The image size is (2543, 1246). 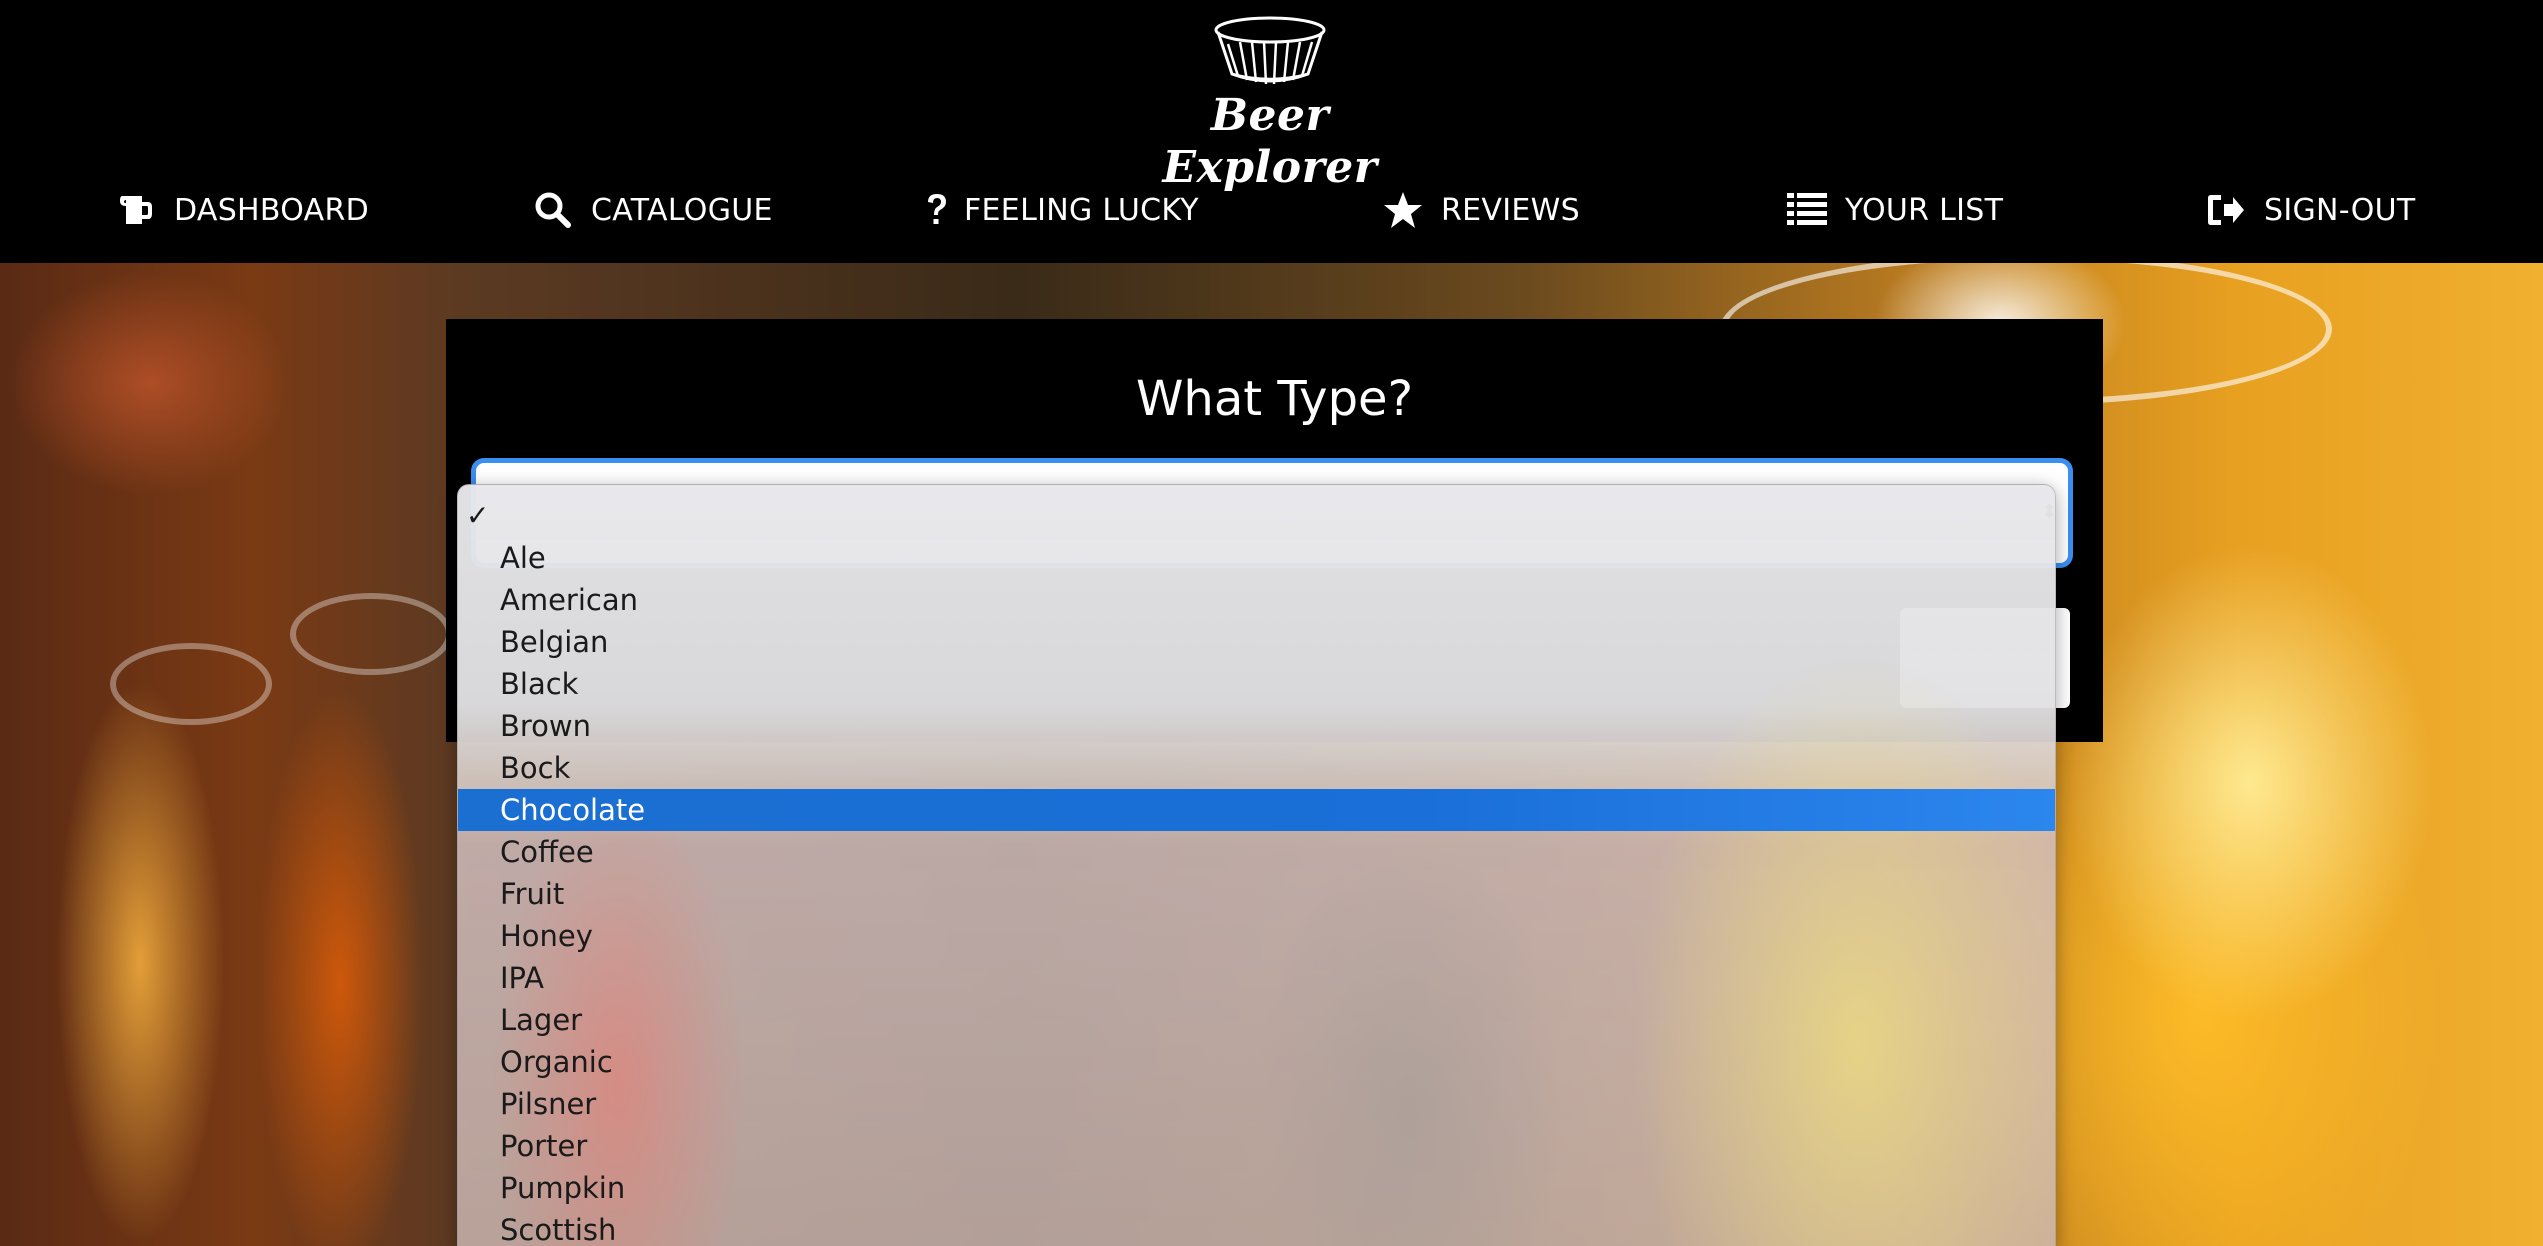 I want to click on beer-mug-icon, so click(x=136, y=210).